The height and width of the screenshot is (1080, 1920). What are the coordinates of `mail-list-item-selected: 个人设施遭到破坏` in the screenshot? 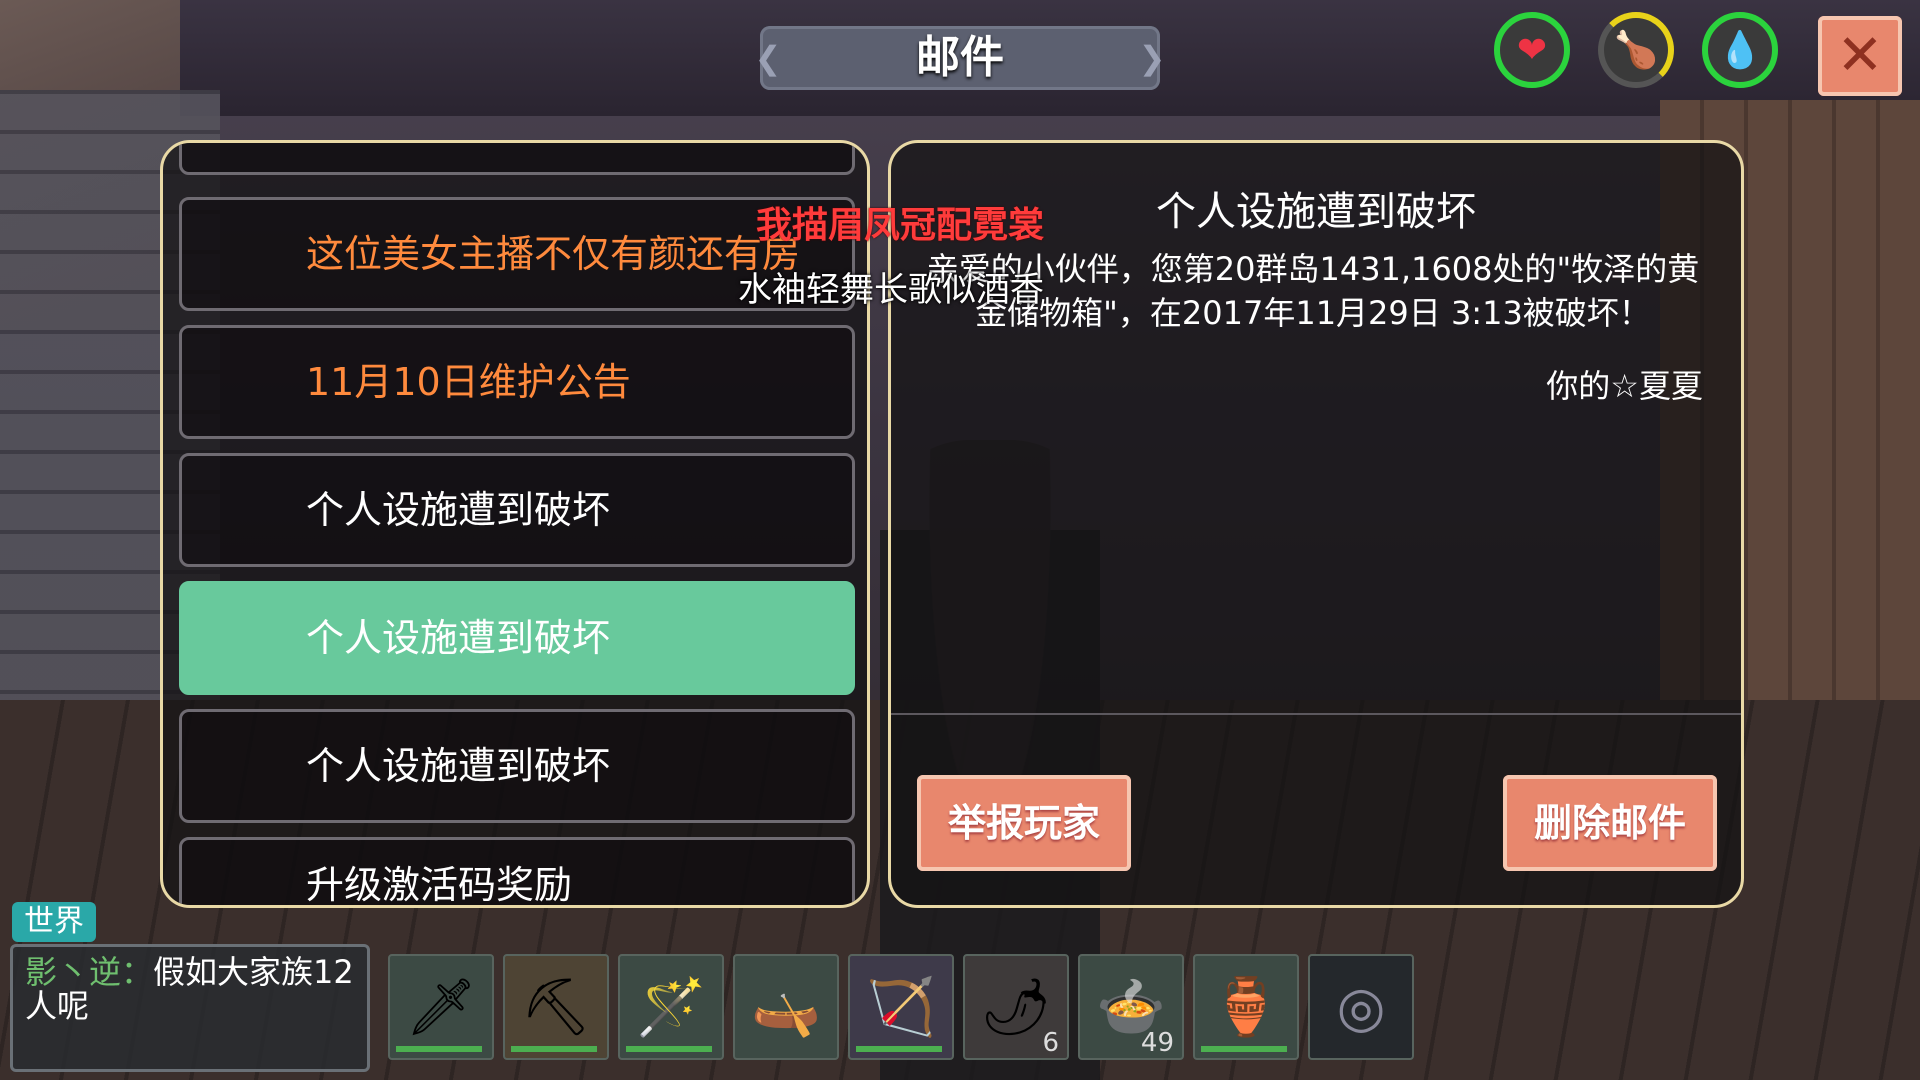 It's located at (517, 638).